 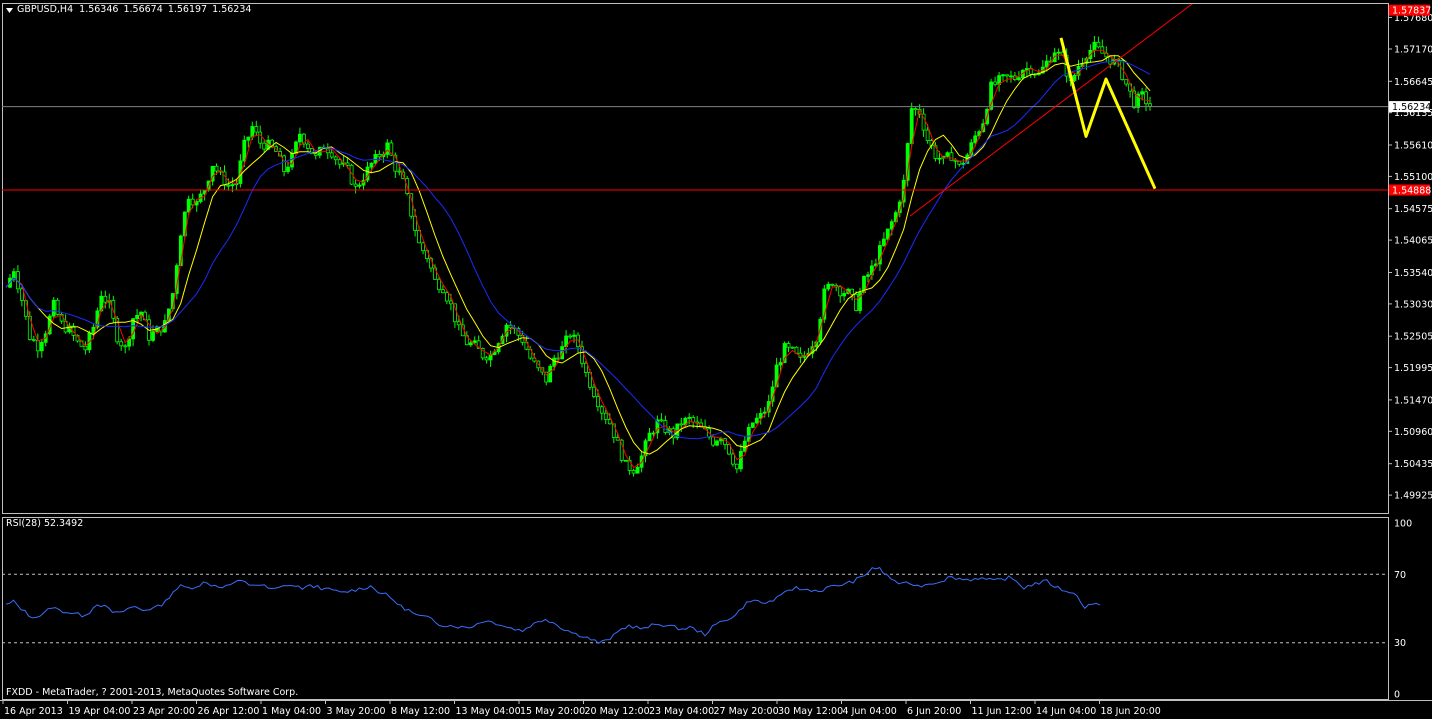 What do you see at coordinates (488, 711) in the screenshot?
I see `time-tick-label: 13 May 04:00` at bounding box center [488, 711].